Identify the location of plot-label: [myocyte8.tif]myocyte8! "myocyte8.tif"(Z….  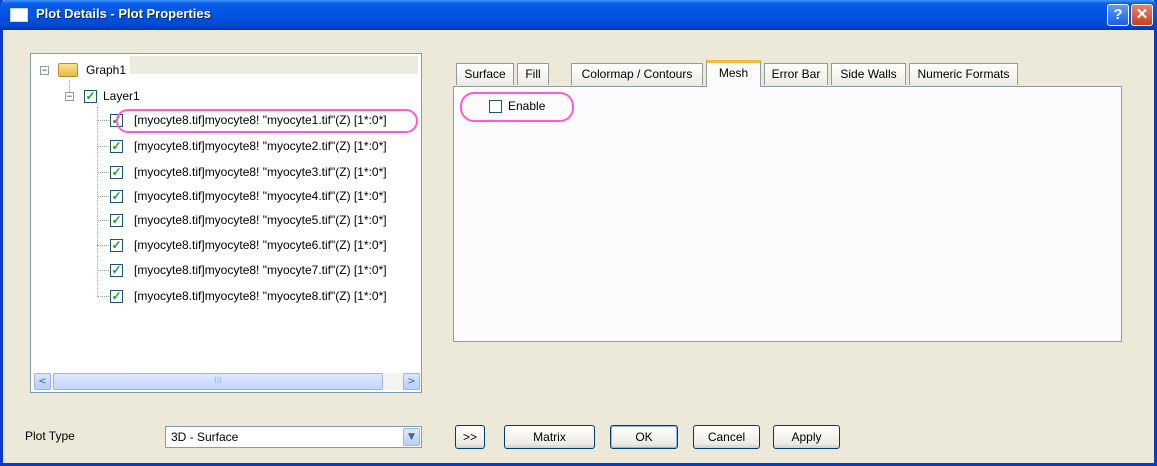
(260, 296).